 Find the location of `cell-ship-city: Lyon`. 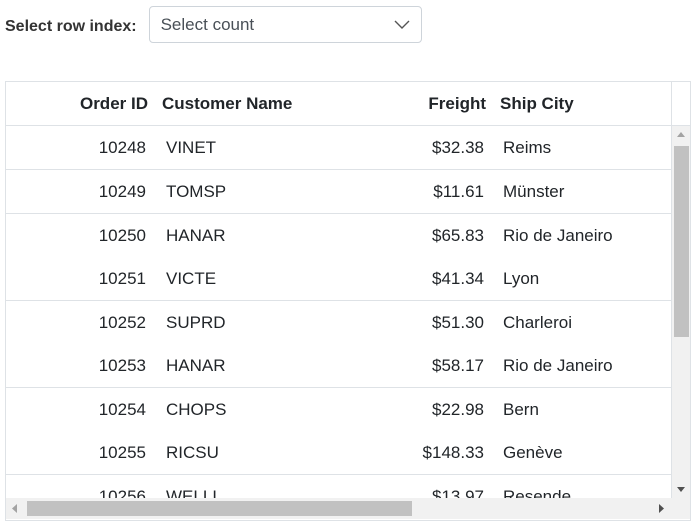

cell-ship-city: Lyon is located at coordinates (521, 278).